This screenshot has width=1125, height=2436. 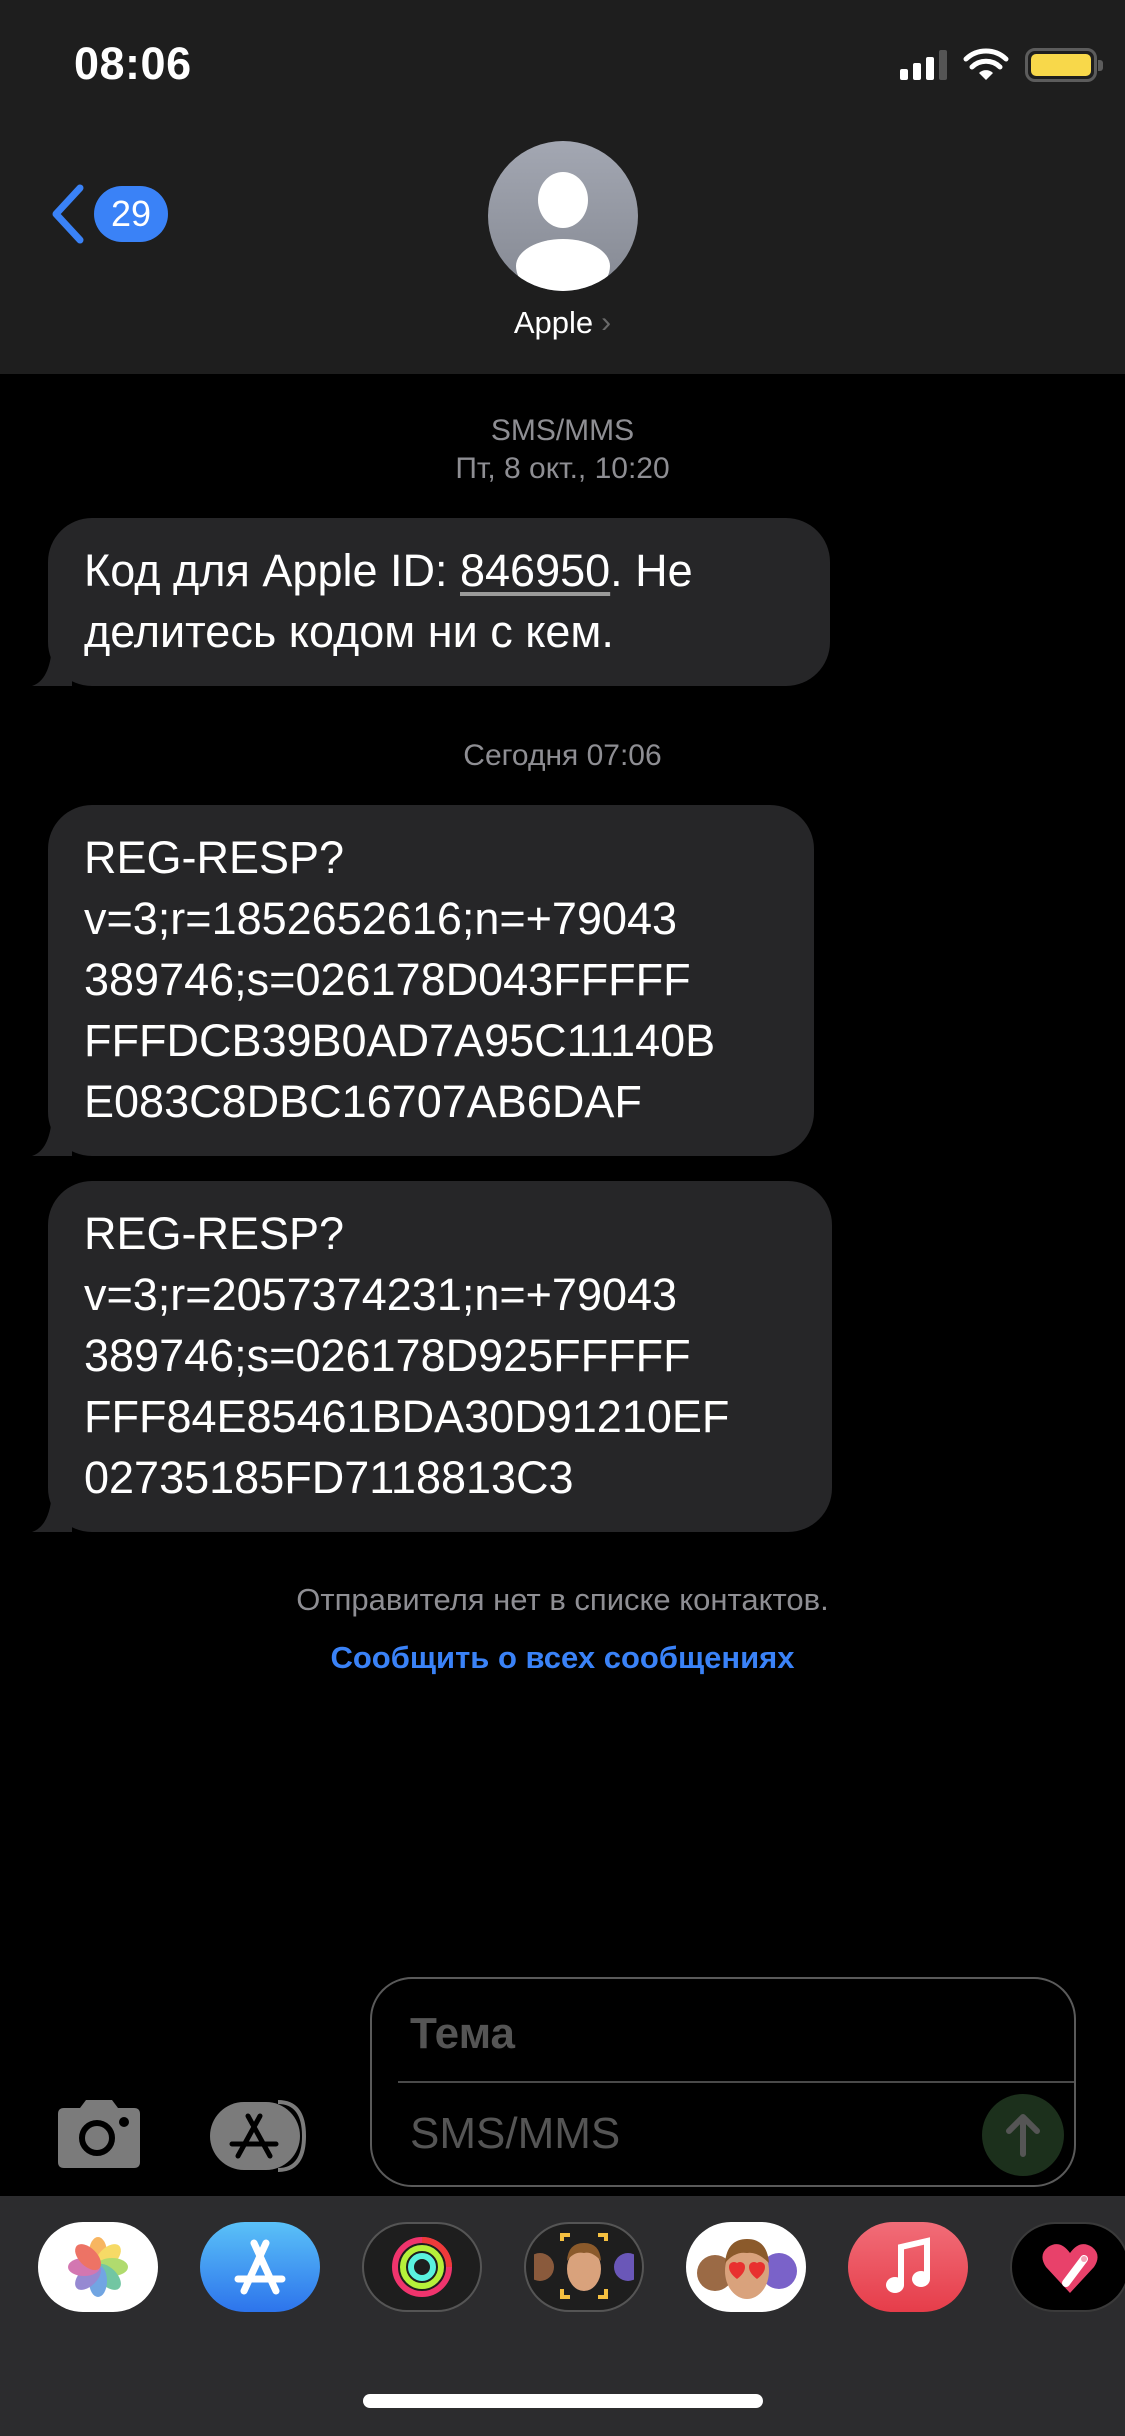 What do you see at coordinates (462, 2034) in the screenshot?
I see `subject-input: Тема` at bounding box center [462, 2034].